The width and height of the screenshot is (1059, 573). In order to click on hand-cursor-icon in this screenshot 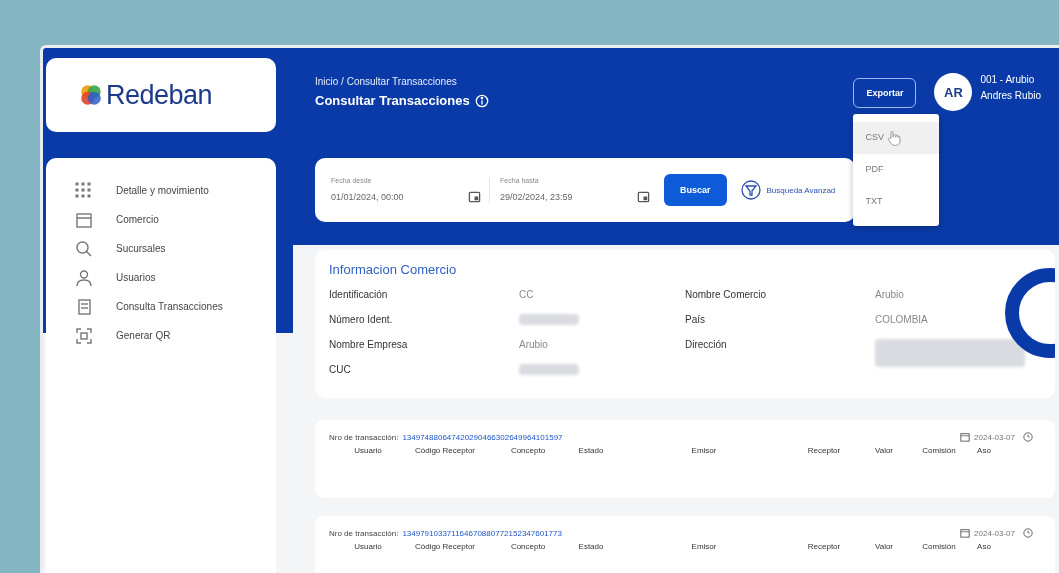, I will do `click(894, 138)`.